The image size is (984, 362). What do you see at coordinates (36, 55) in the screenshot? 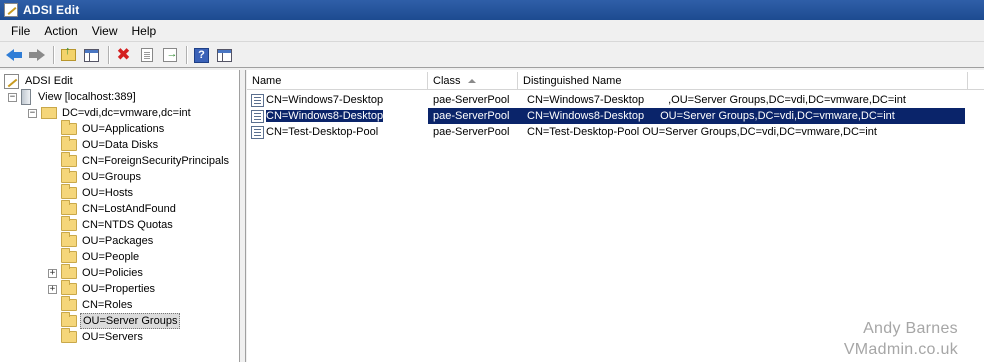
I see `forward-button` at bounding box center [36, 55].